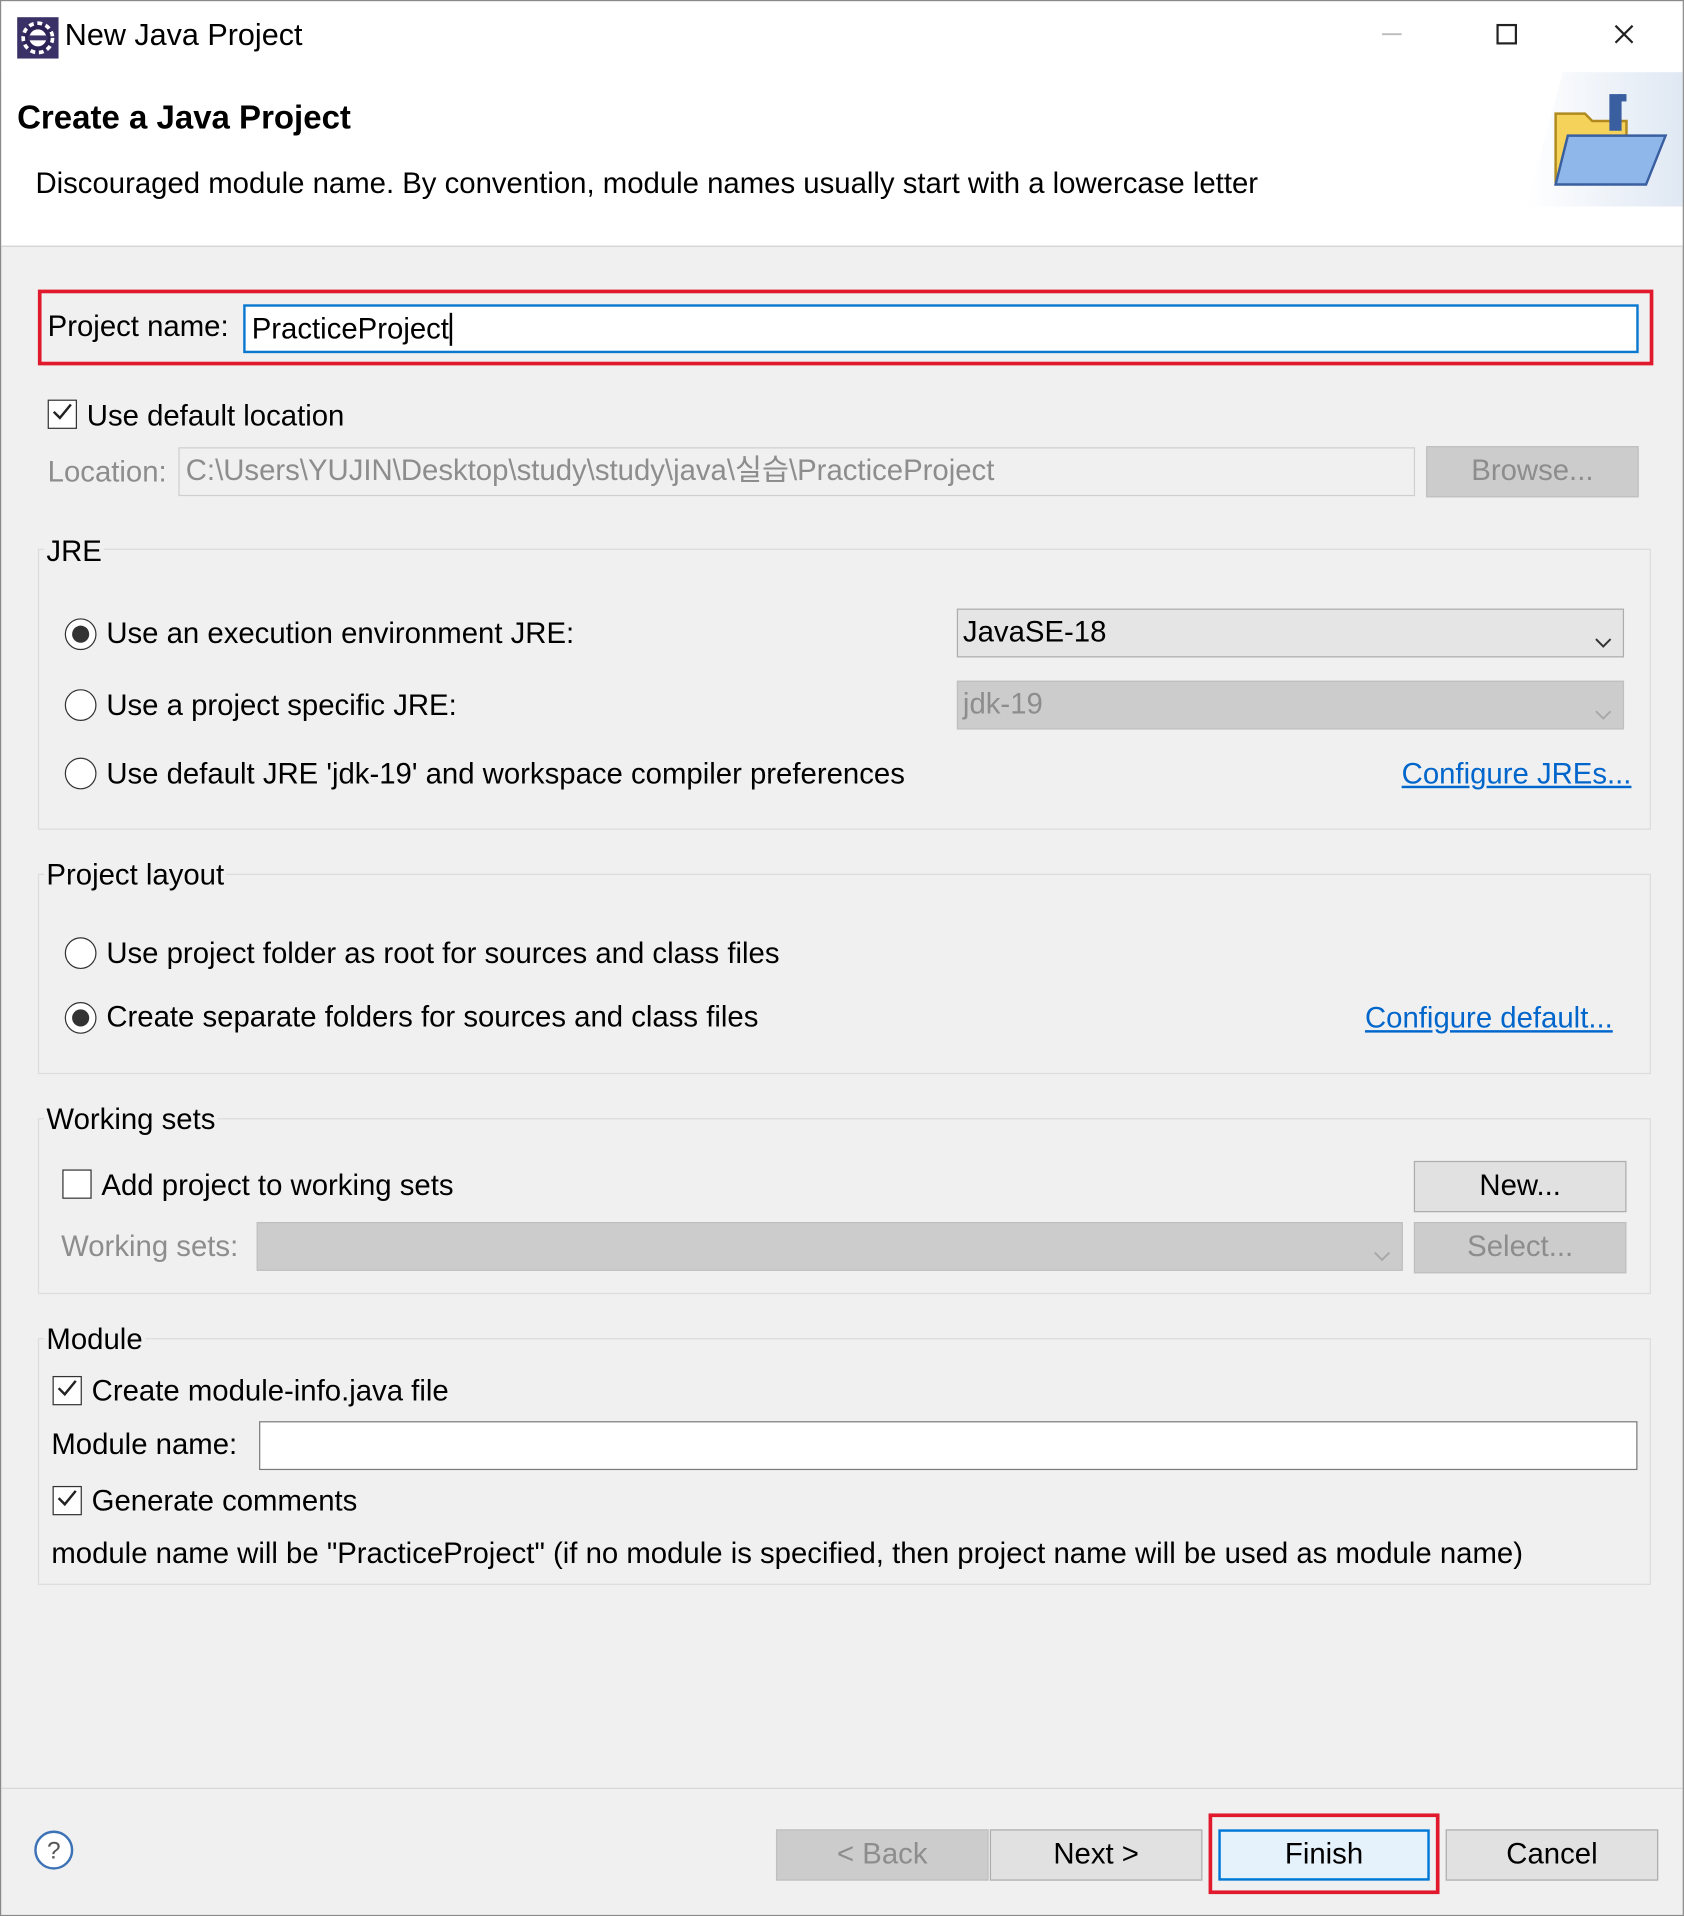 The image size is (1684, 1916). I want to click on project-specific-jre-select: jdk-19, so click(1290, 705).